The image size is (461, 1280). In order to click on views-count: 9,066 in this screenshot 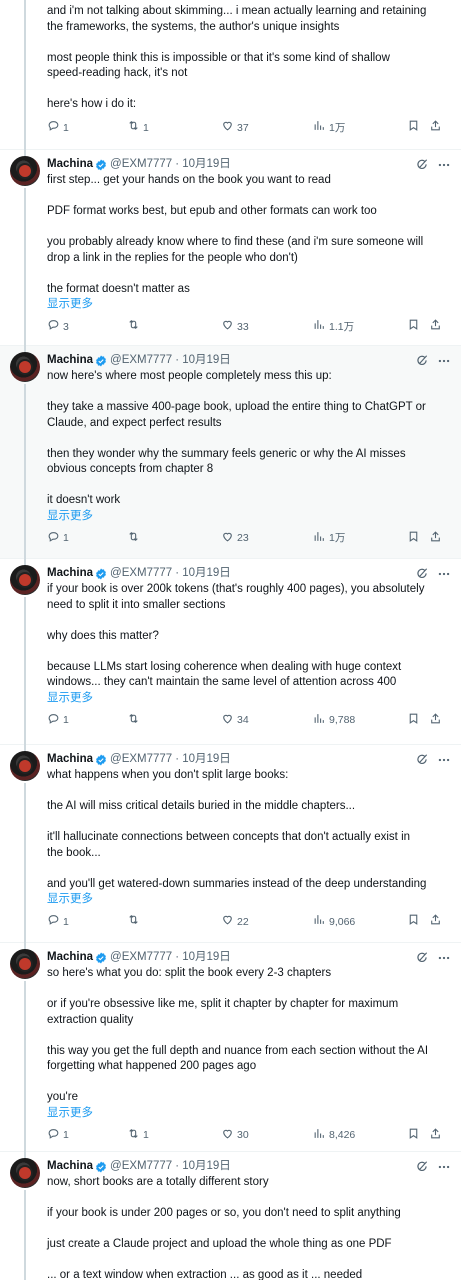, I will do `click(342, 921)`.